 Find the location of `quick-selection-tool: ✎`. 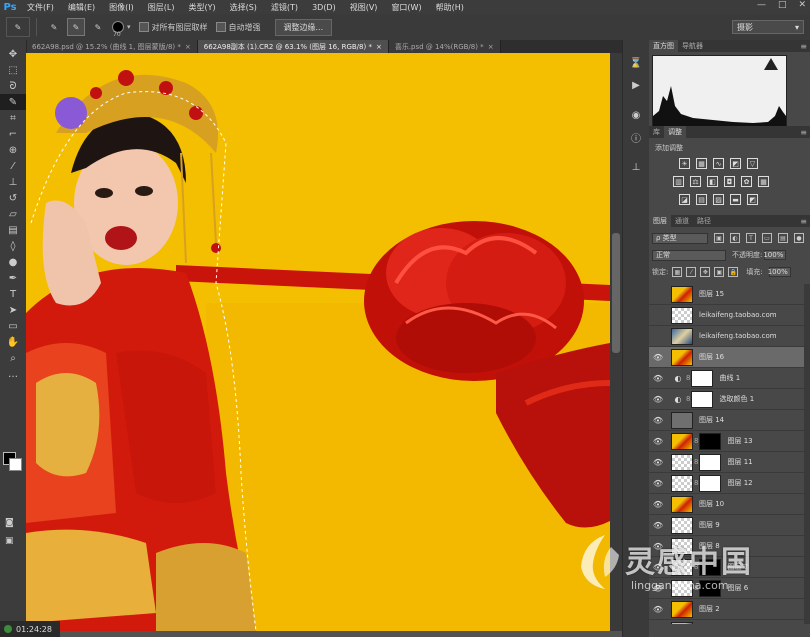

quick-selection-tool: ✎ is located at coordinates (13, 102).